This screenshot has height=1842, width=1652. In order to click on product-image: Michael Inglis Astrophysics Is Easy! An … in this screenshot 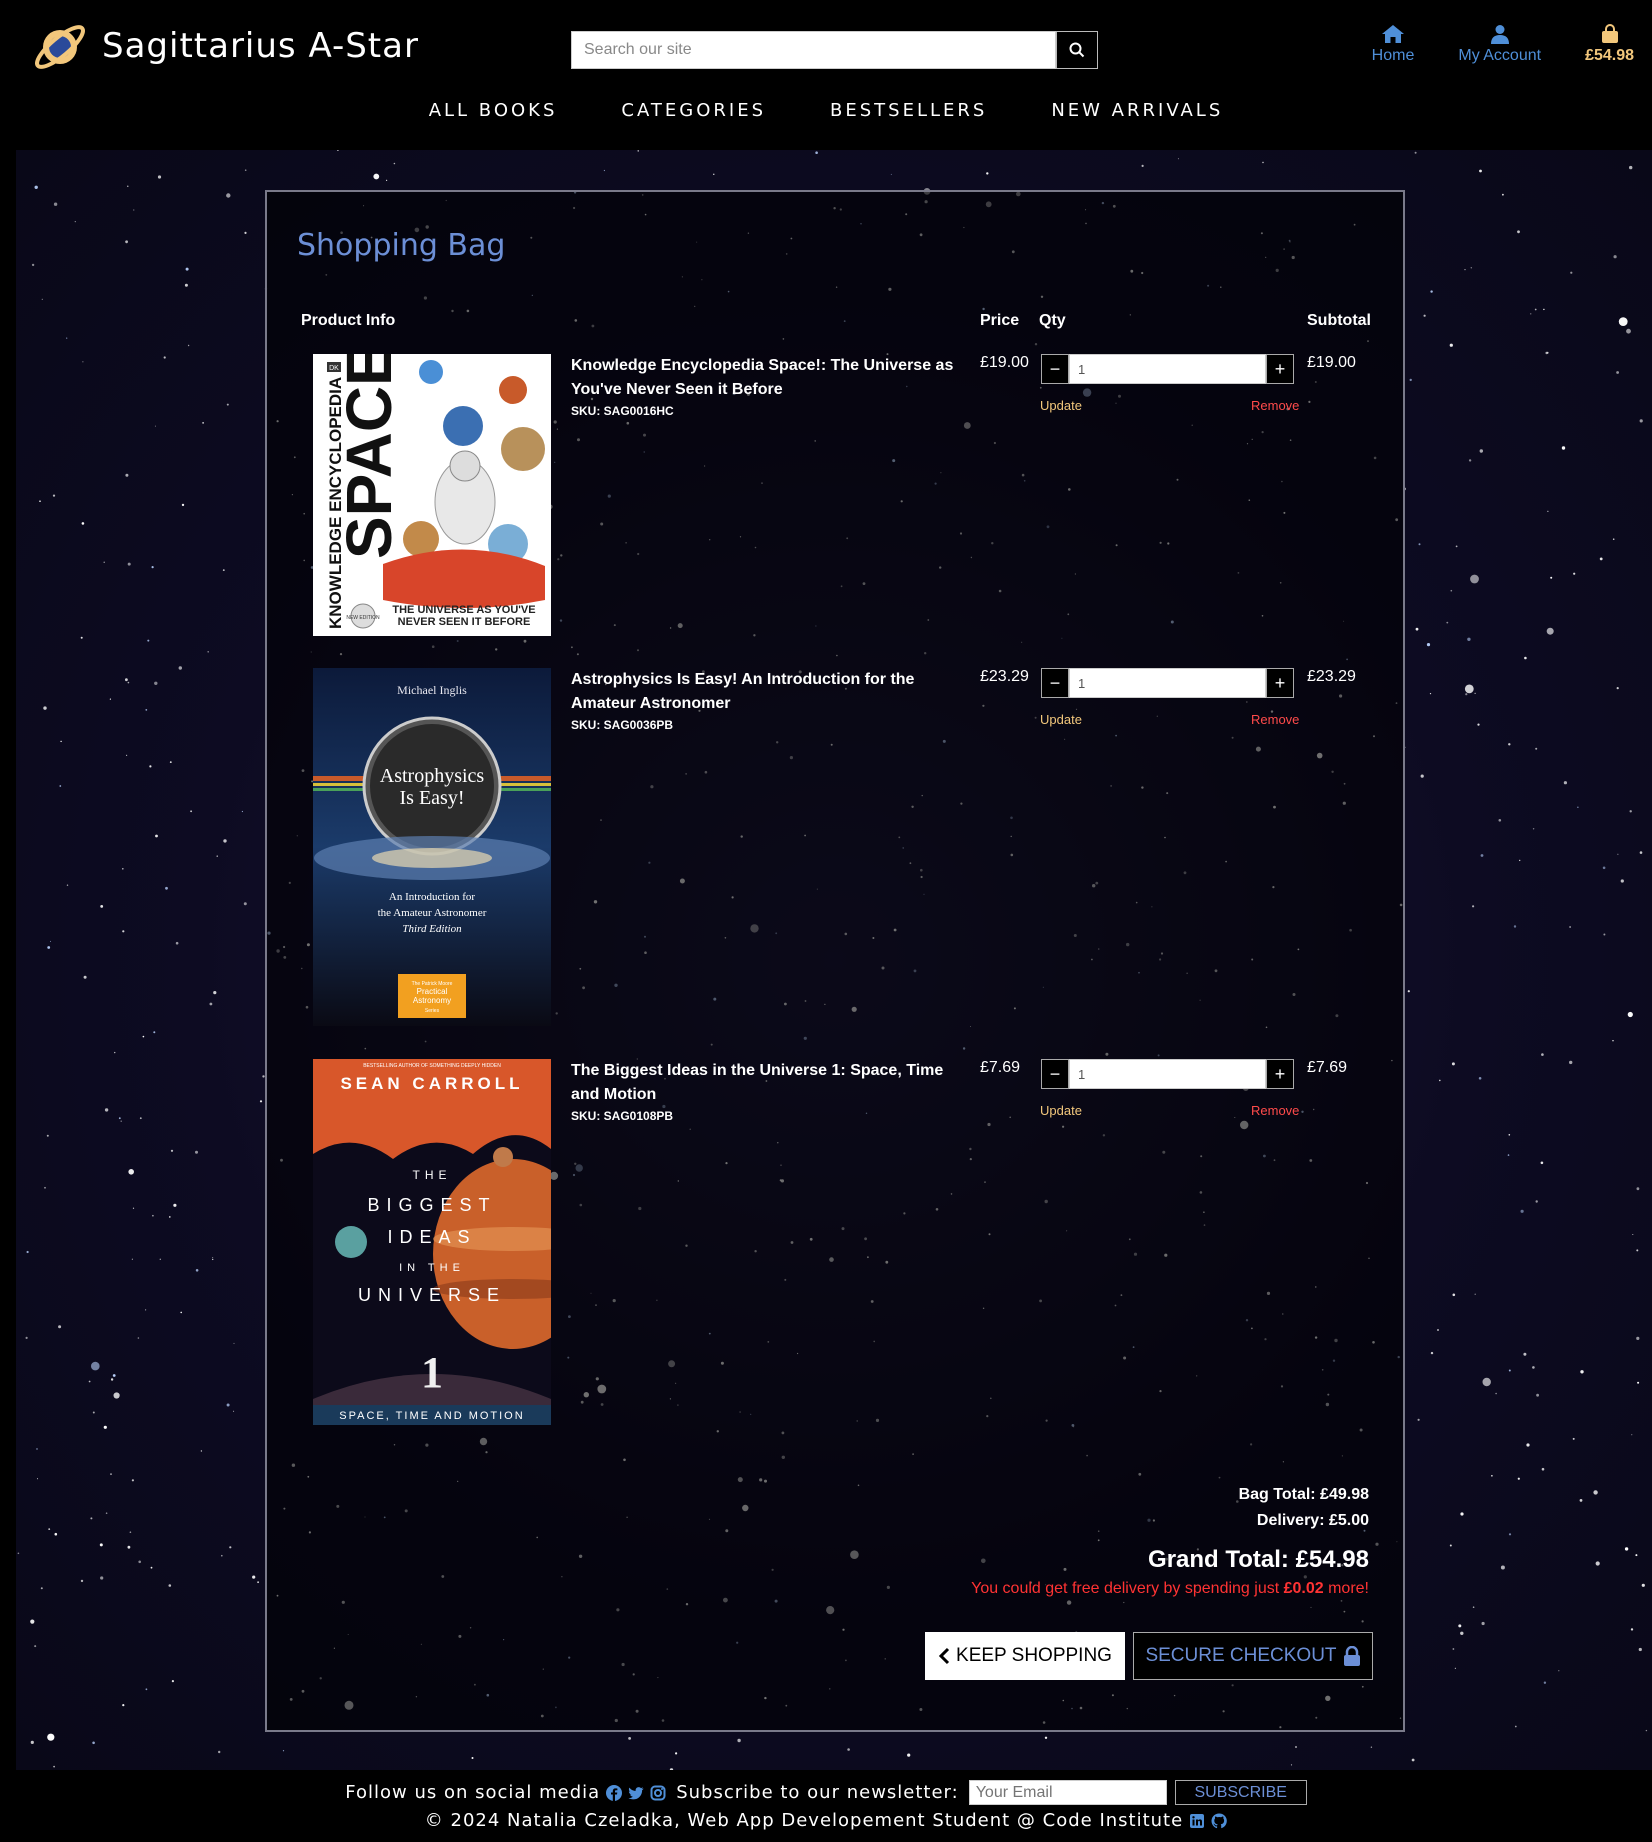, I will do `click(432, 847)`.